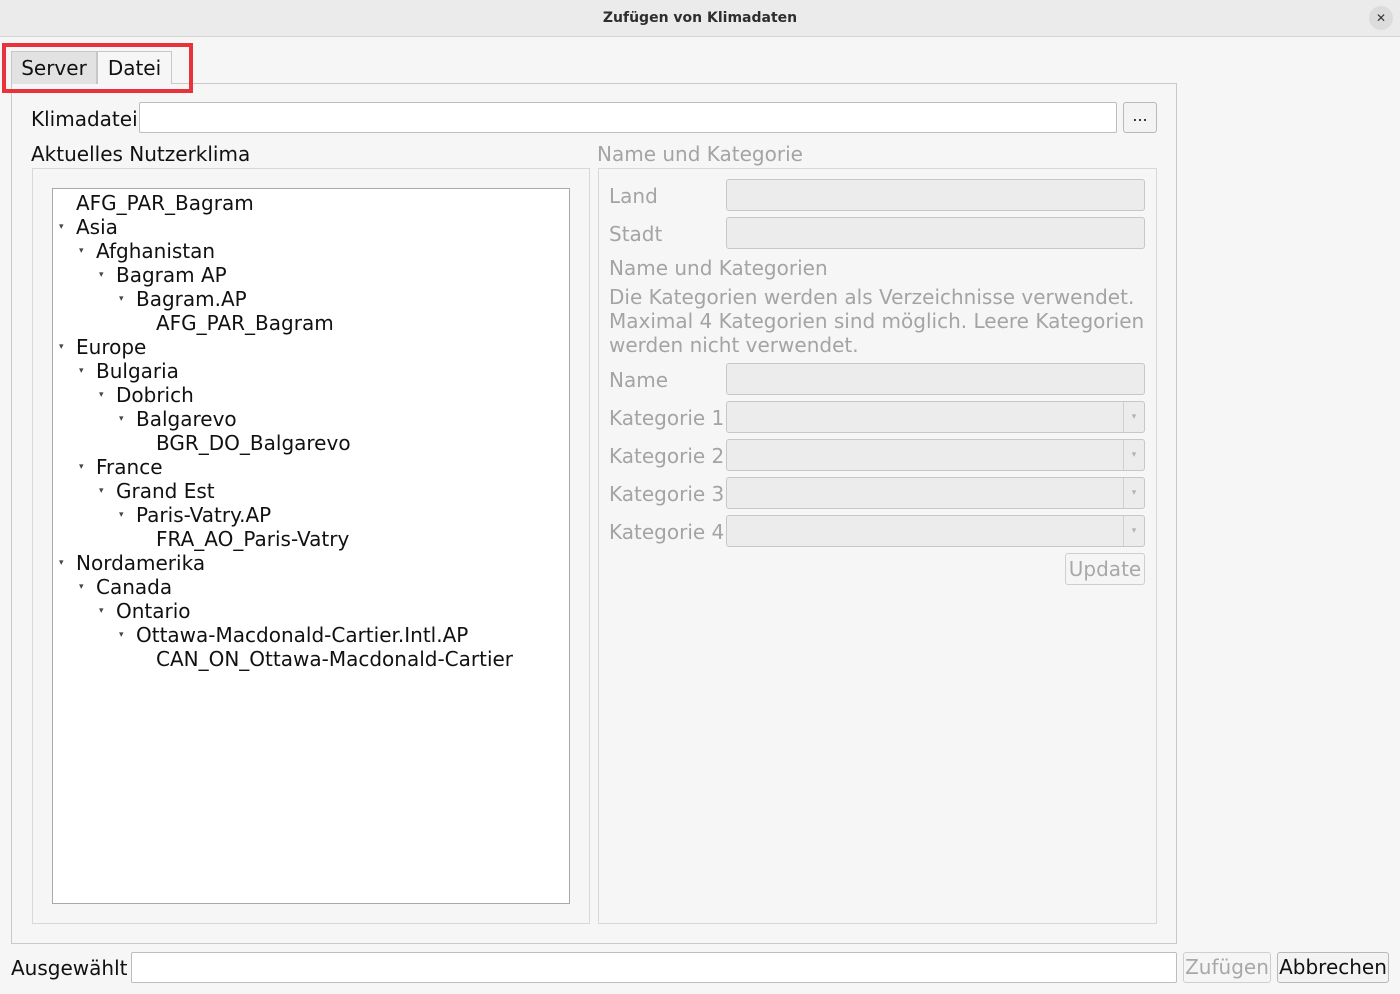 The width and height of the screenshot is (1400, 994). What do you see at coordinates (97, 227) in the screenshot?
I see `tree-item: Asia` at bounding box center [97, 227].